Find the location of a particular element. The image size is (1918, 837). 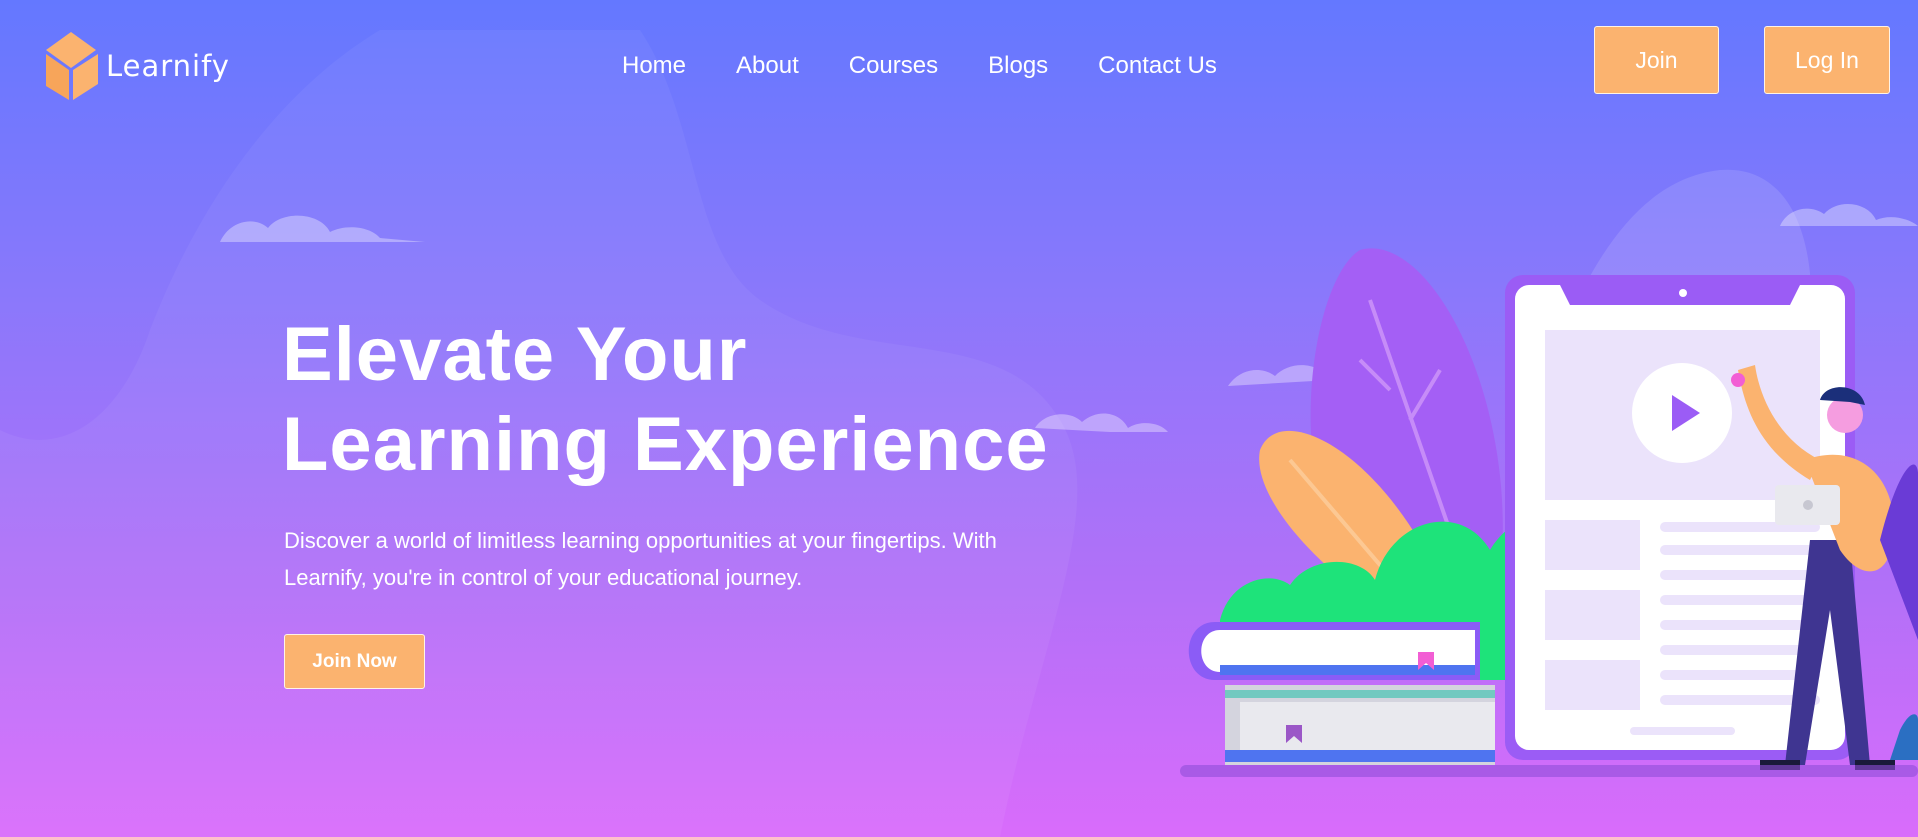

nav-item-about: About is located at coordinates (767, 66).